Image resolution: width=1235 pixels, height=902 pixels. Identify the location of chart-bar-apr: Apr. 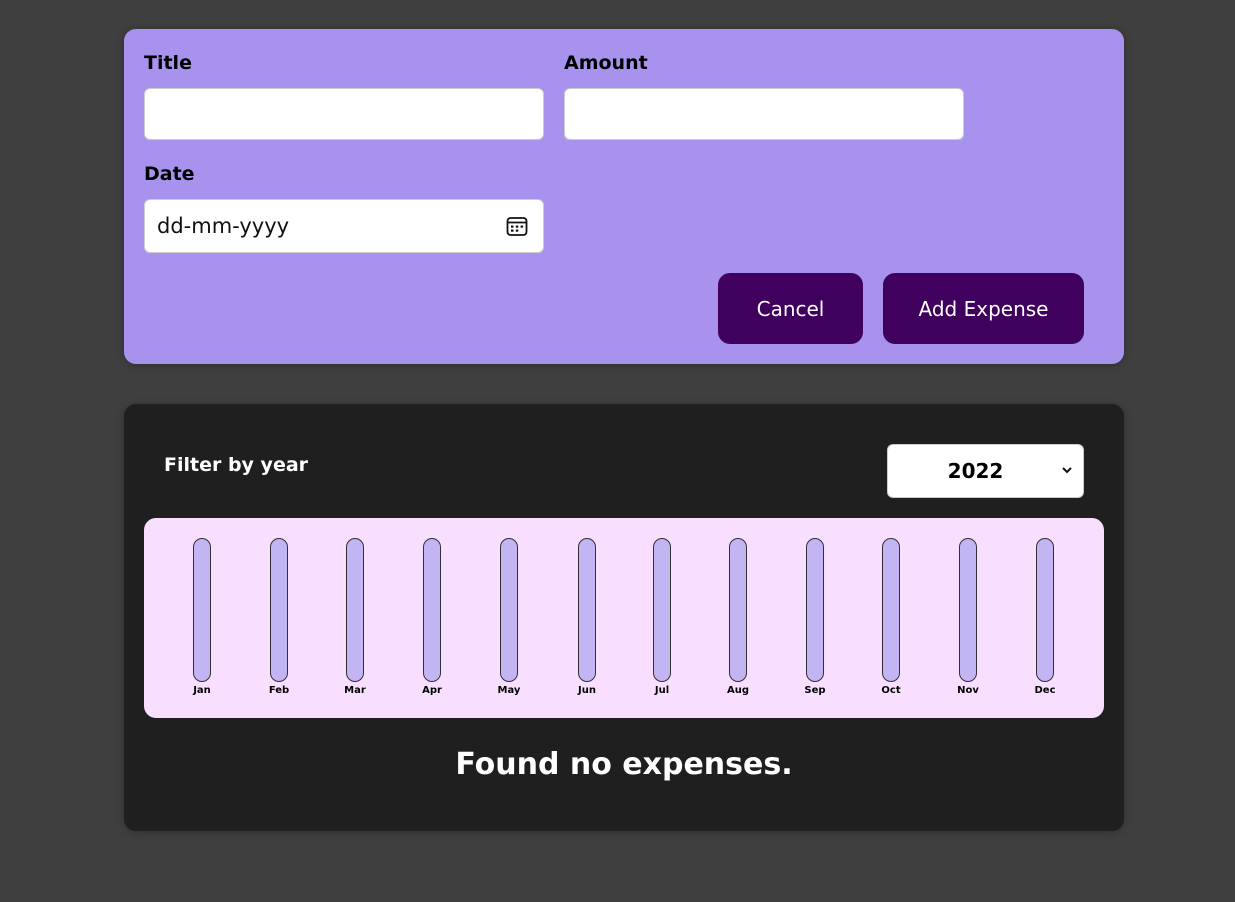
(432, 618).